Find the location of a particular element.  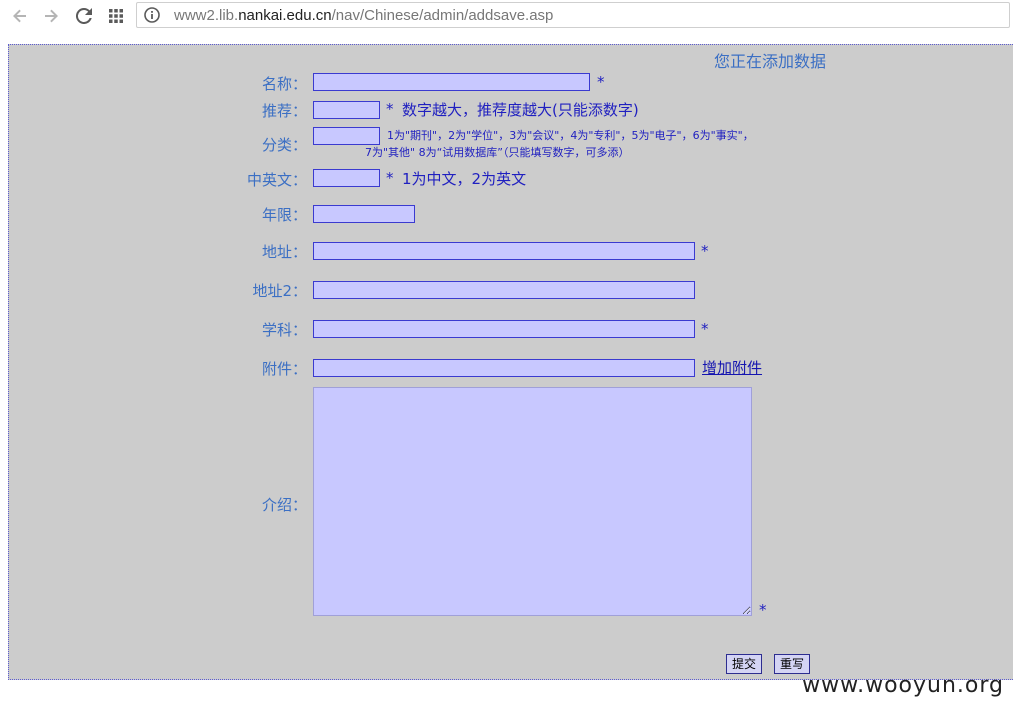

language-required-mark: * is located at coordinates (390, 178).